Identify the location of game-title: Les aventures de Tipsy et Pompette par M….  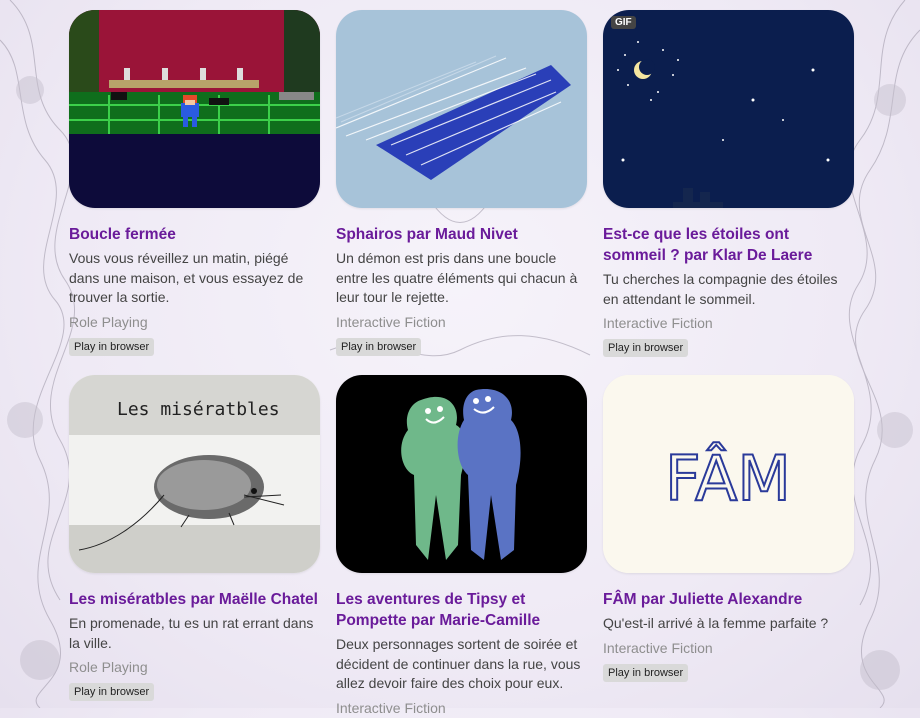
(461, 610).